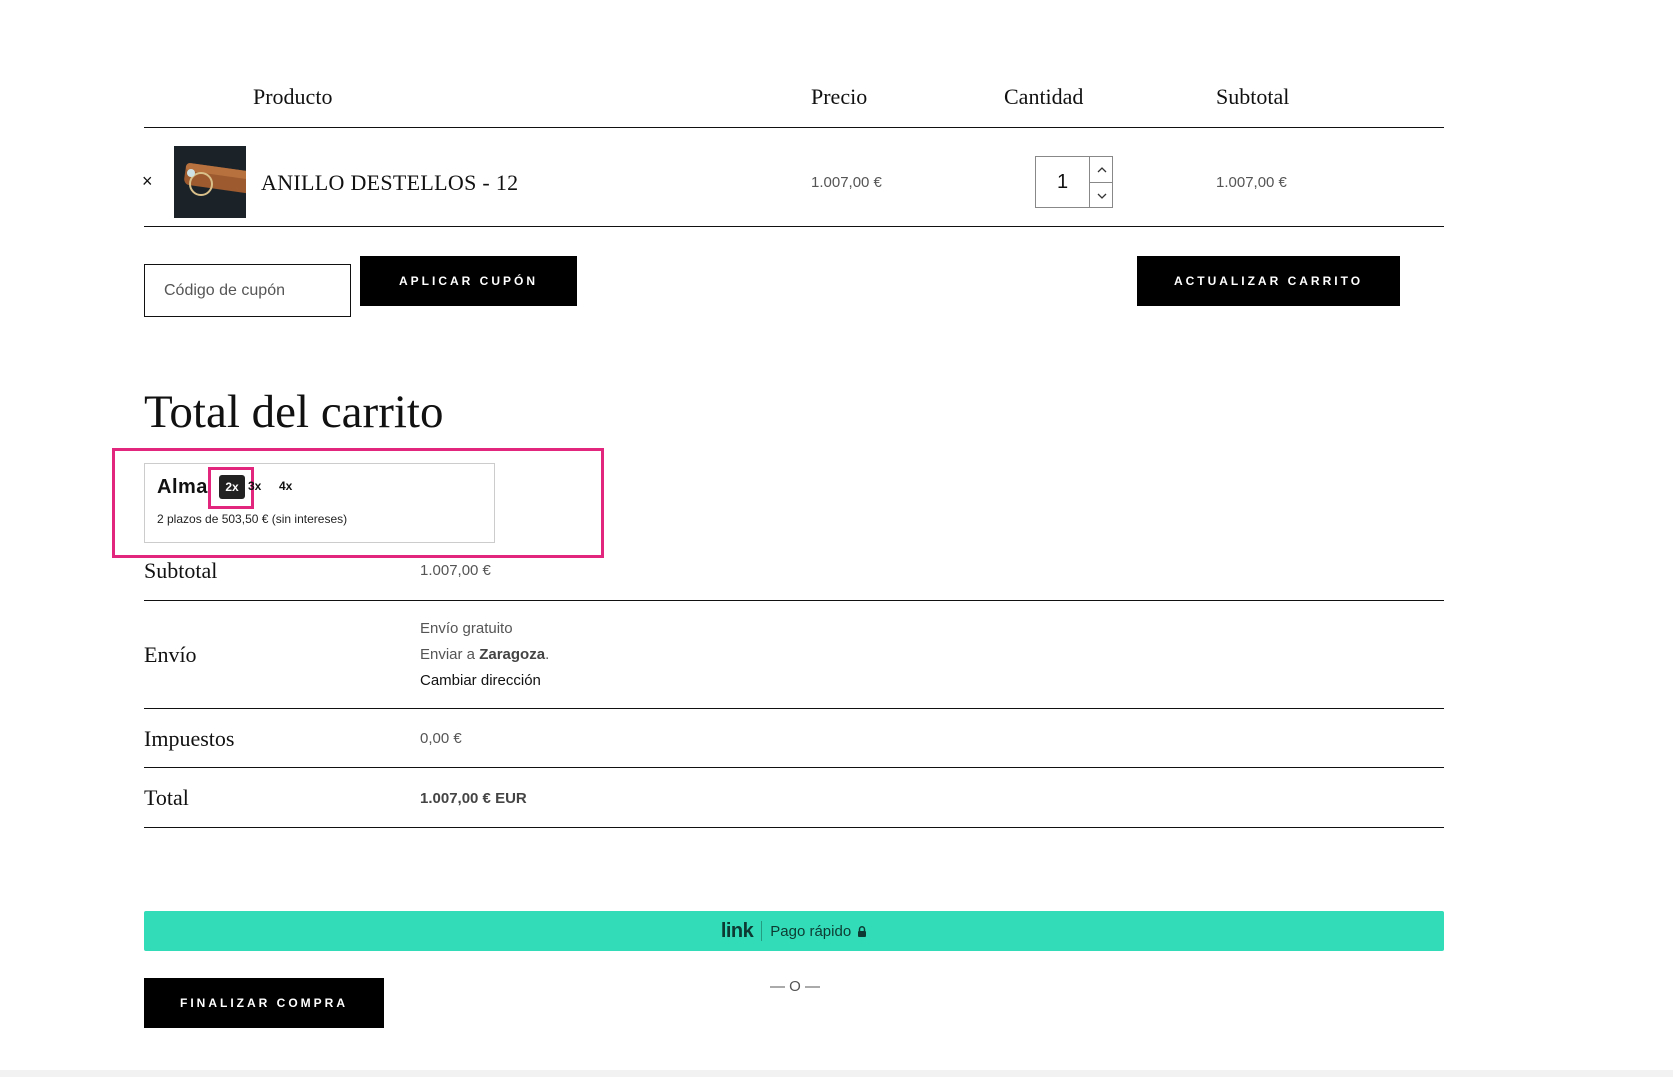 Image resolution: width=1673 pixels, height=1077 pixels. Describe the element at coordinates (794, 708) in the screenshot. I see `shipping-divider` at that location.